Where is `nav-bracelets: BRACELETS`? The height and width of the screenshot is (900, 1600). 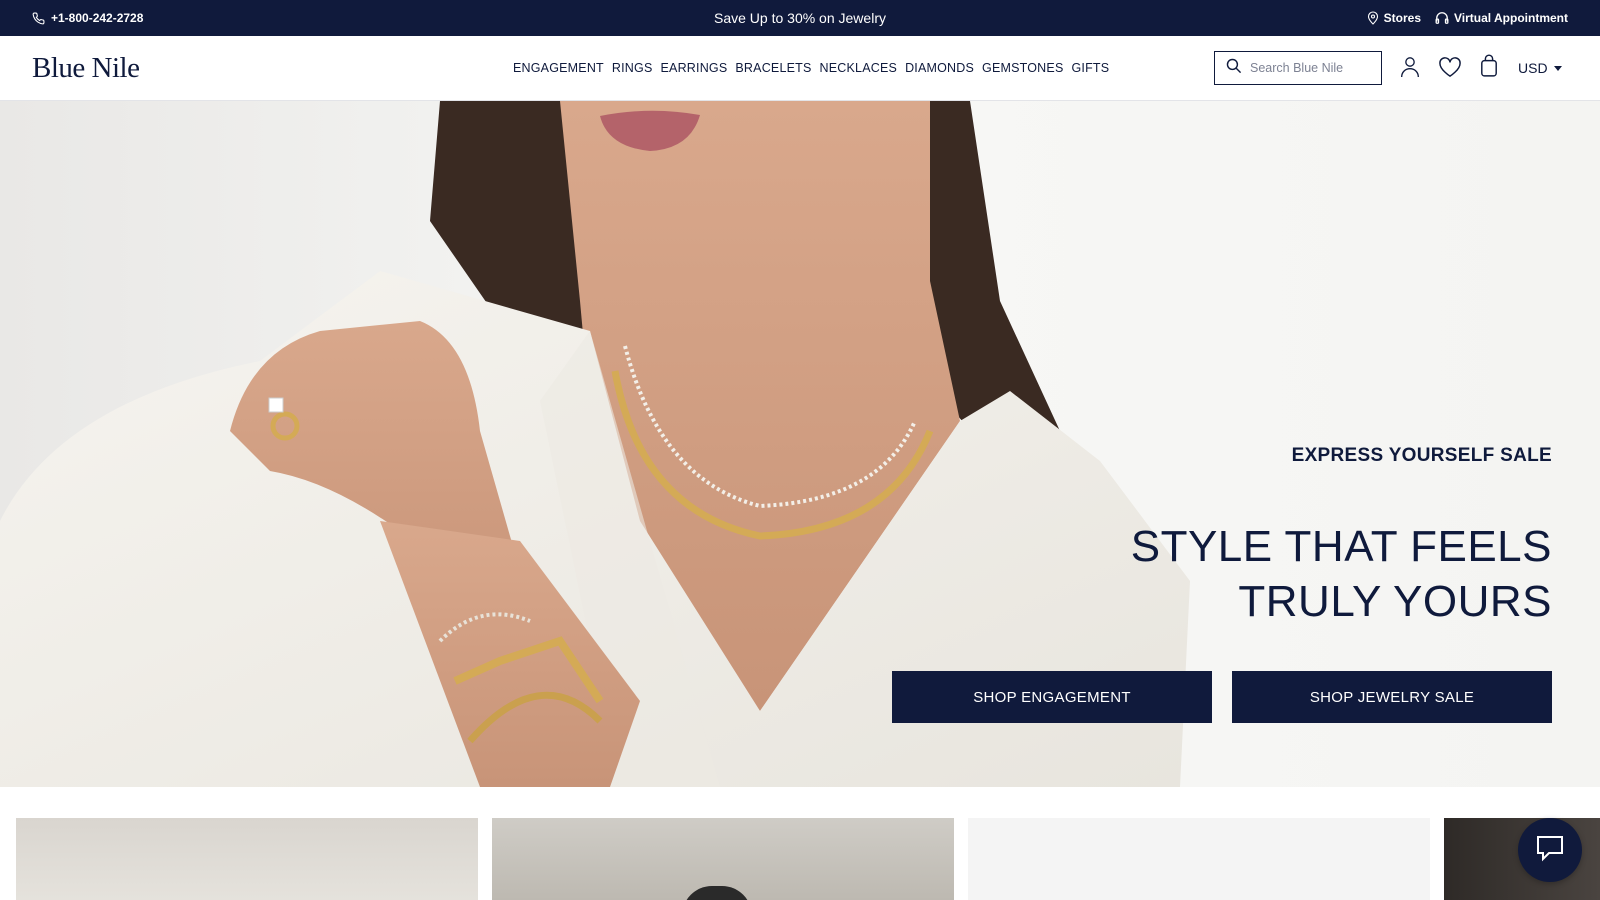
nav-bracelets: BRACELETS is located at coordinates (773, 68).